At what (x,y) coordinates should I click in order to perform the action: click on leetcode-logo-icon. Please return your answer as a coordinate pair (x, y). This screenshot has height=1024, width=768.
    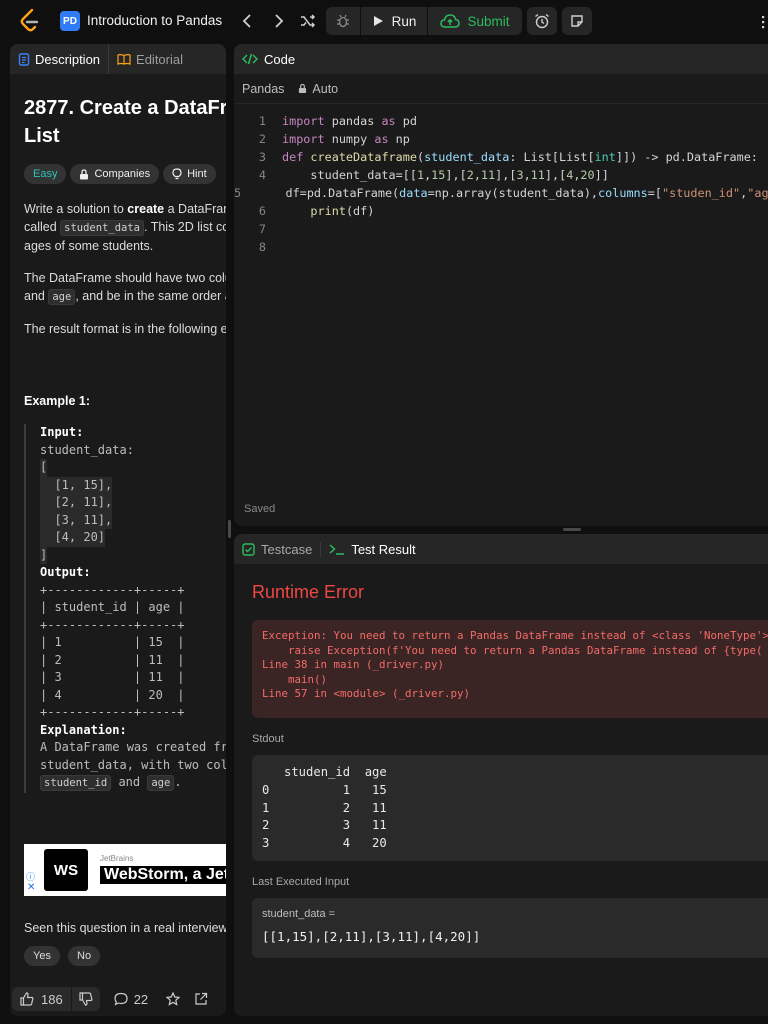
    Looking at the image, I should click on (30, 21).